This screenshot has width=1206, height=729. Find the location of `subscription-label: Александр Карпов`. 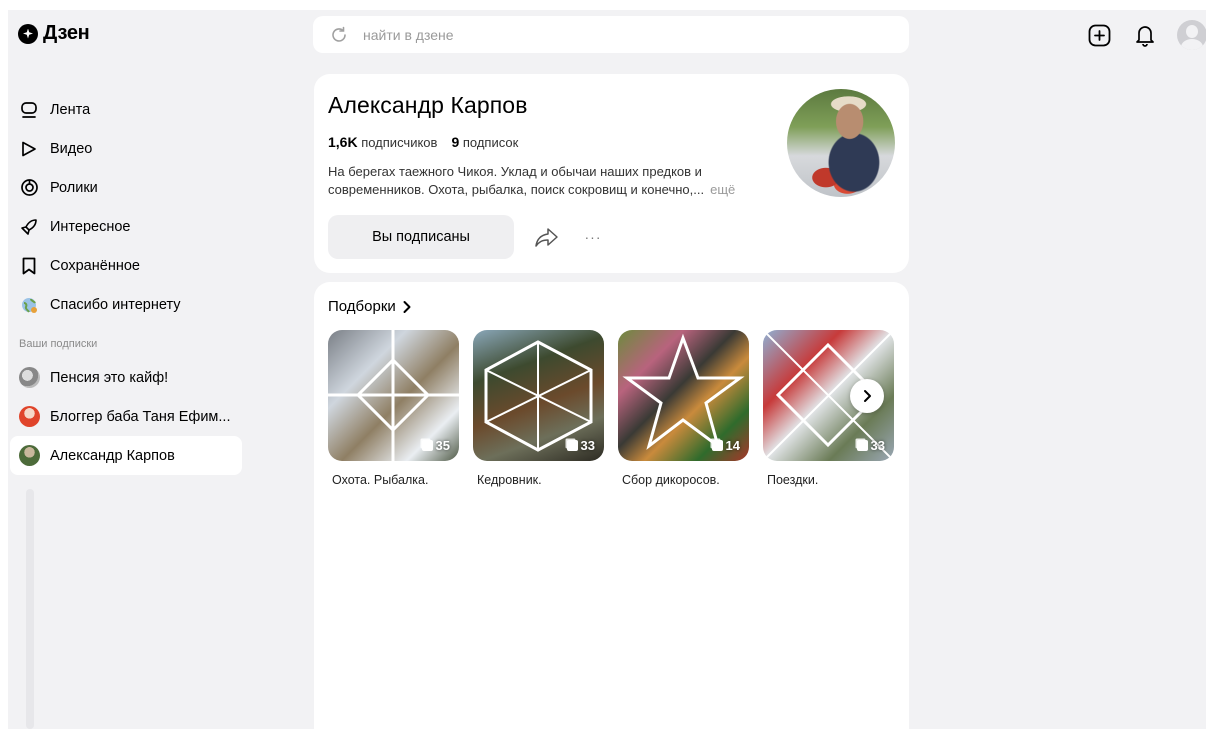

subscription-label: Александр Карпов is located at coordinates (112, 455).